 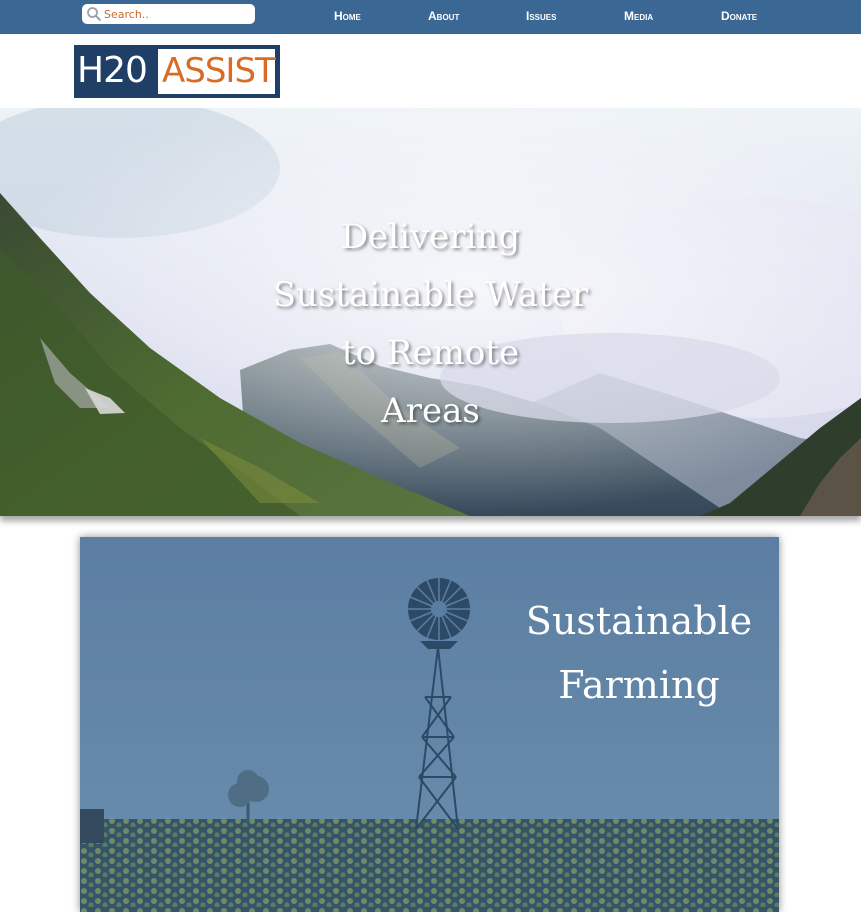 I want to click on hero-headline-line: Delivering, so click(x=430, y=237).